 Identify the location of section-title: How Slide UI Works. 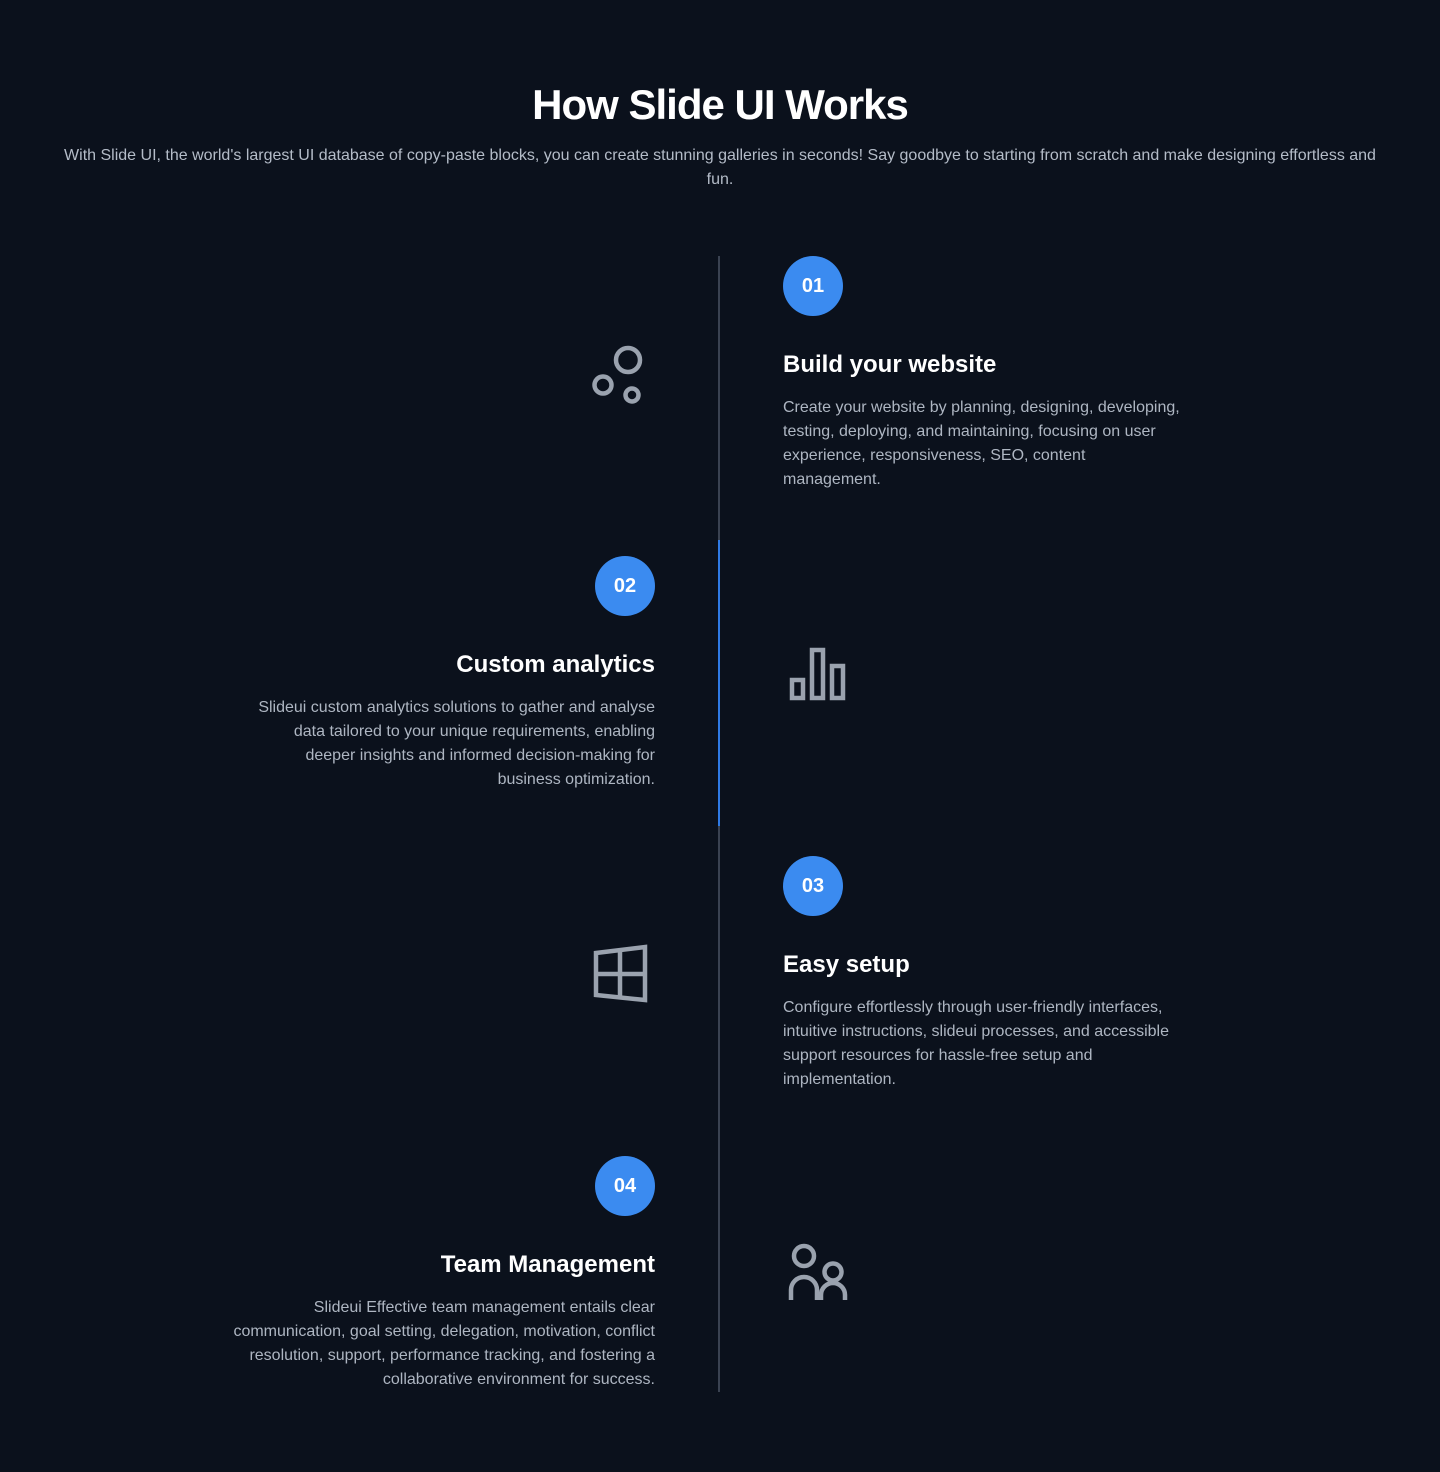
(720, 104).